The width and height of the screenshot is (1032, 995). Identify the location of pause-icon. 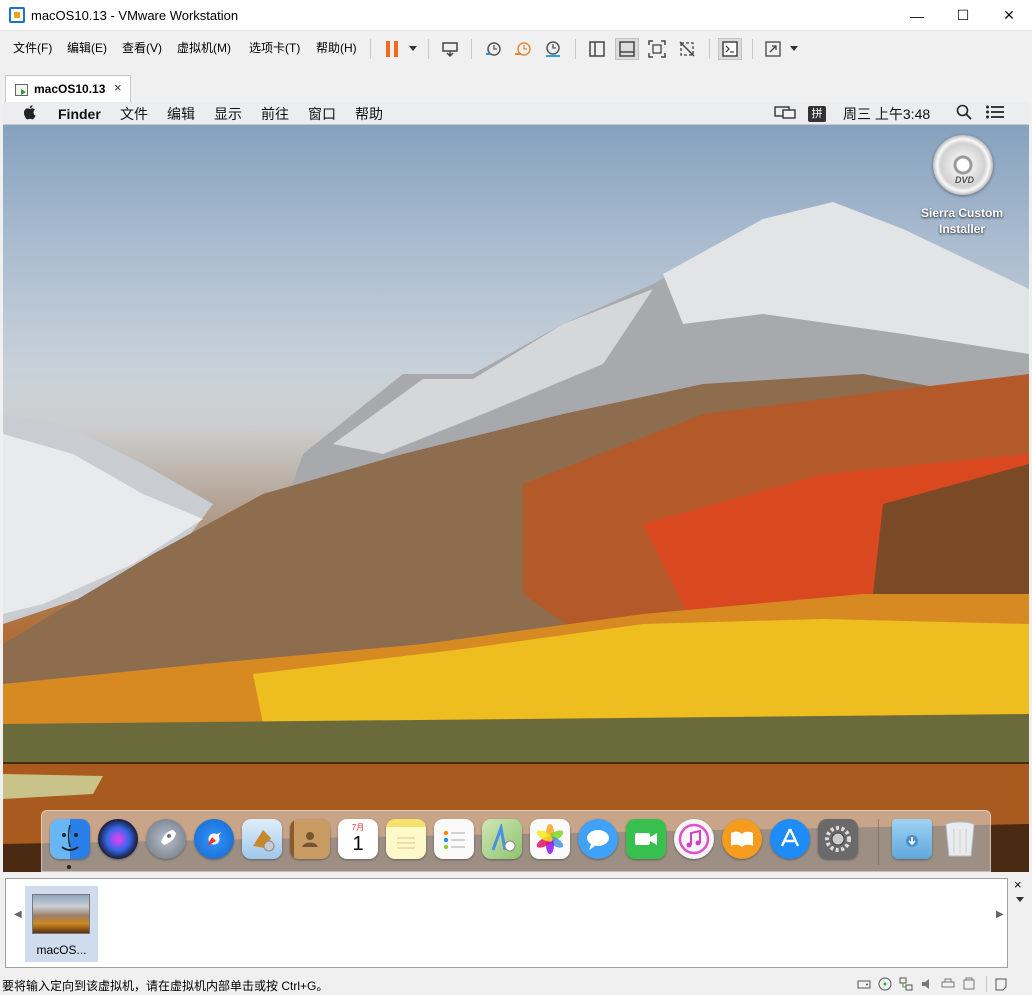
(392, 49).